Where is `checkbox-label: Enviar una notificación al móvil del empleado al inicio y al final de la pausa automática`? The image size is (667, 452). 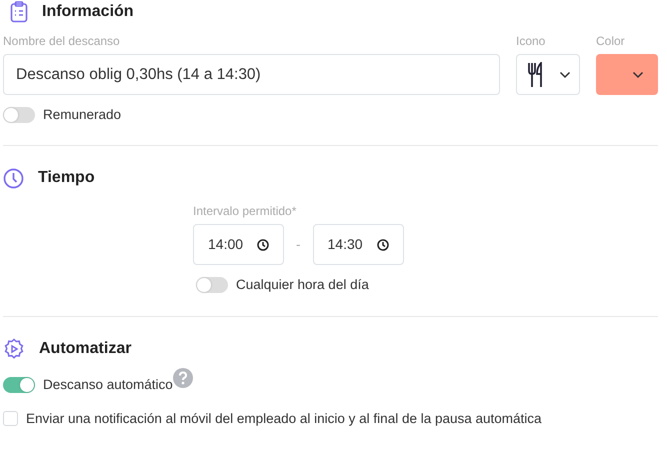
checkbox-label: Enviar una notificación al móvil del empleado al inicio y al final de la pausa automática is located at coordinates (284, 419).